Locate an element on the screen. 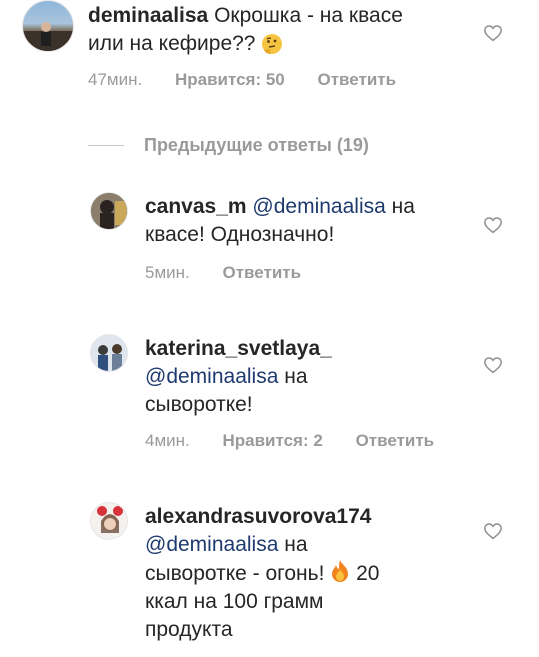  reply-body: продукта is located at coordinates (189, 629).